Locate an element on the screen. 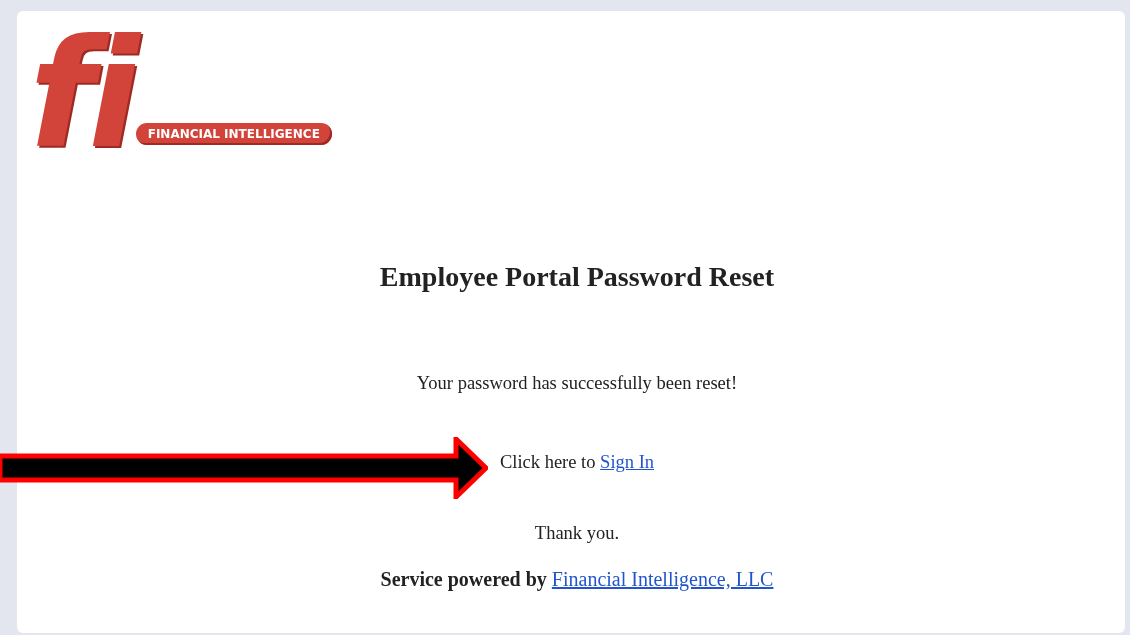 Image resolution: width=1130 pixels, height=635 pixels. thank-you-text: Thank you. is located at coordinates (577, 533).